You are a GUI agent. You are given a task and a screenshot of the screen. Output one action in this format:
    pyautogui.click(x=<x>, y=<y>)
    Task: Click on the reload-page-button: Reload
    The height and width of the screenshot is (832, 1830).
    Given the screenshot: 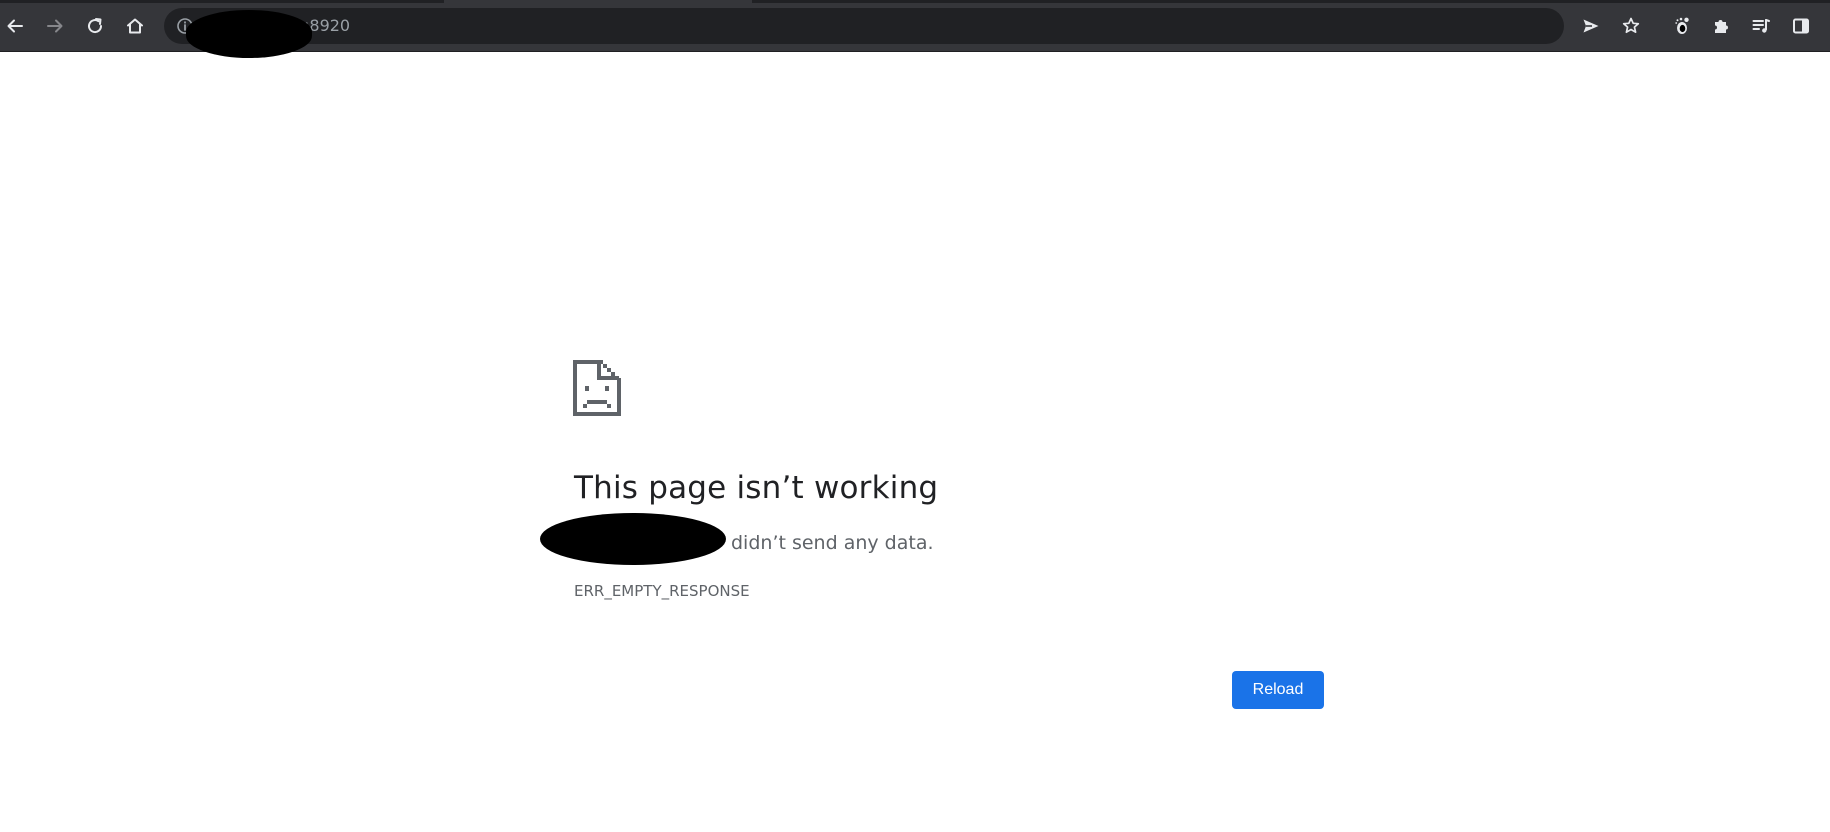 What is the action you would take?
    pyautogui.click(x=1278, y=690)
    